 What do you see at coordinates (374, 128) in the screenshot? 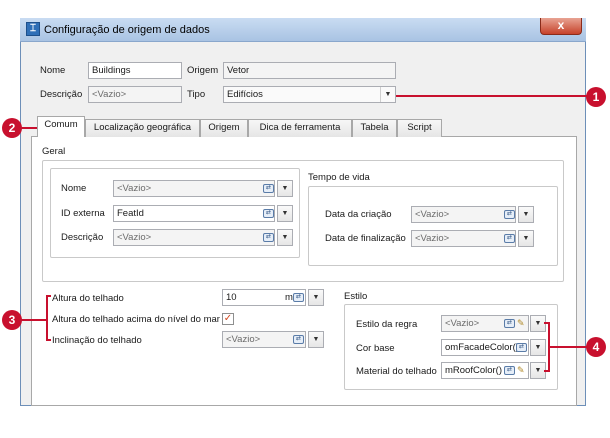
I see `tab-tabela: Tabela` at bounding box center [374, 128].